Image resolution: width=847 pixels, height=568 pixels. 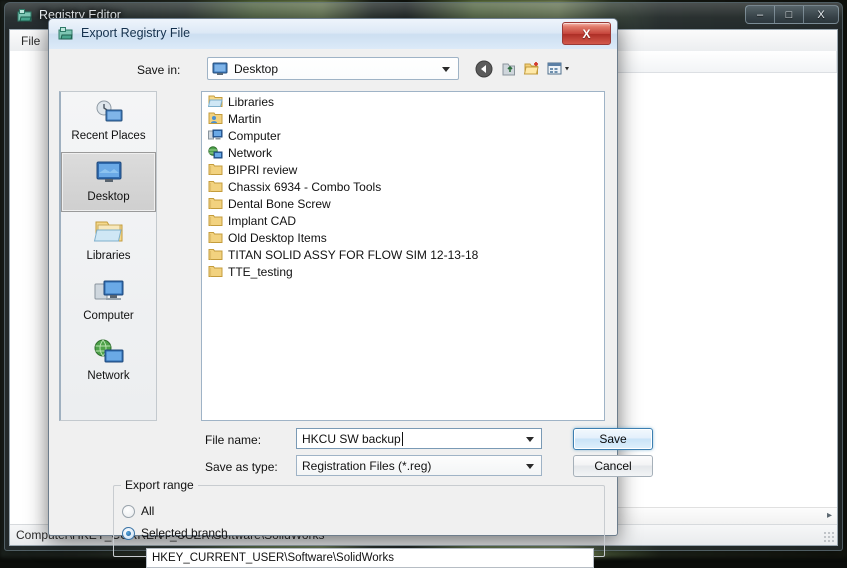 I want to click on list-item: Implant CAD, so click(x=403, y=220).